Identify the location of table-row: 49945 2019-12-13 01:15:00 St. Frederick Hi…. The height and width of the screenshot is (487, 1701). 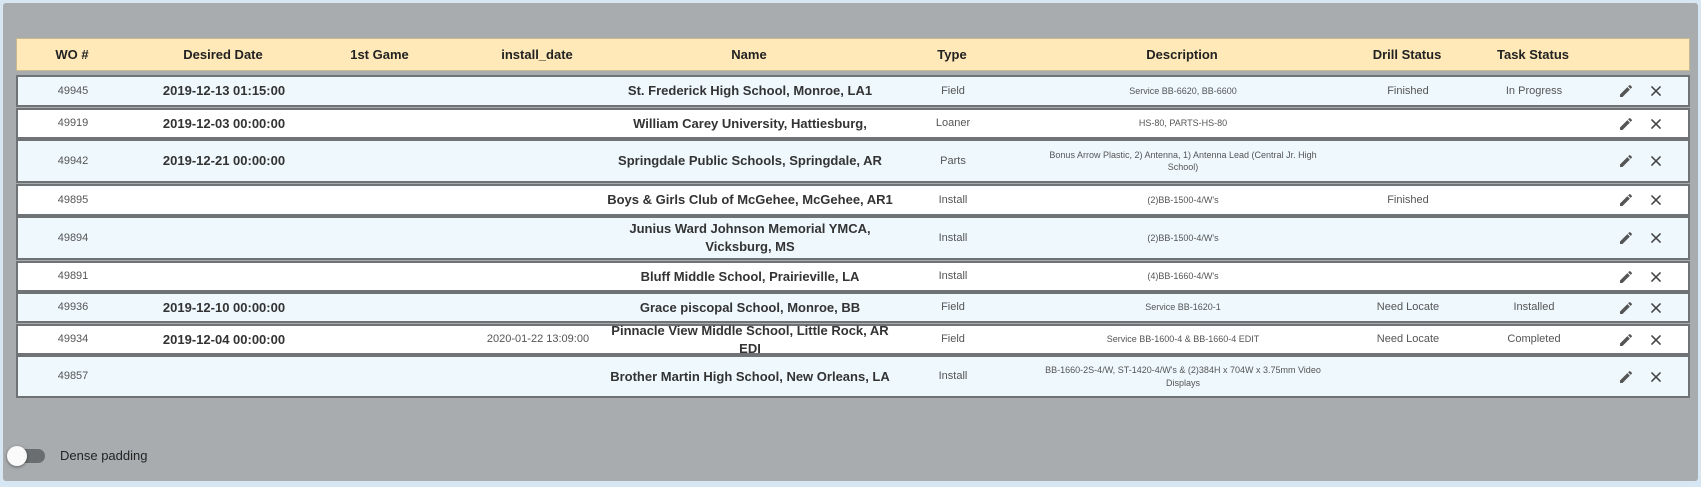
(853, 91).